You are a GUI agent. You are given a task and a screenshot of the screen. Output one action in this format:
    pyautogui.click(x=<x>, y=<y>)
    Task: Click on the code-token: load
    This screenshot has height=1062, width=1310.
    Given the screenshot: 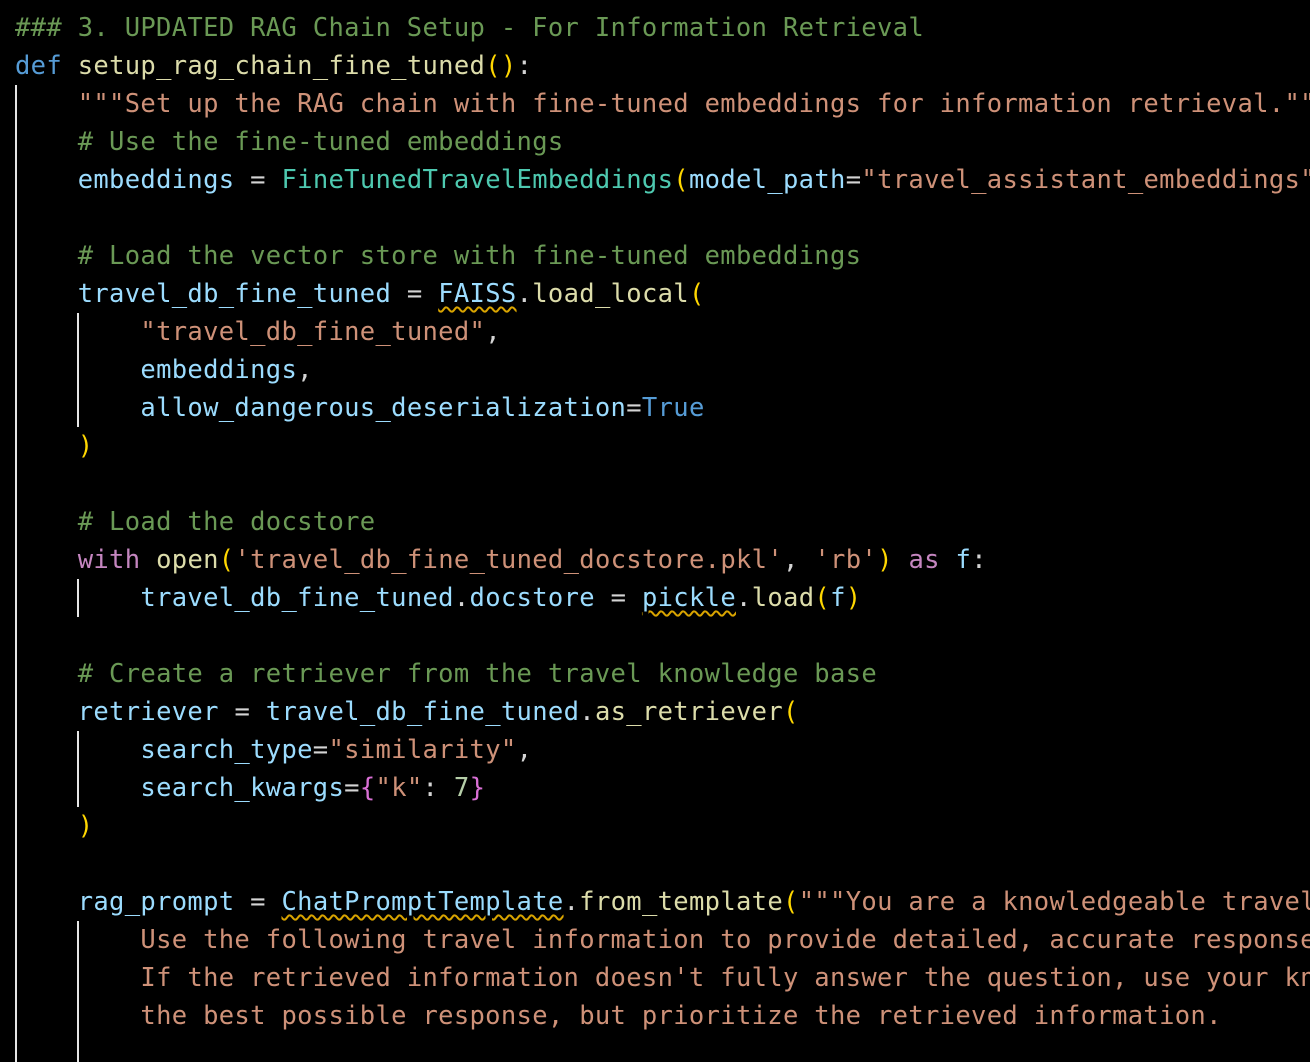 What is the action you would take?
    pyautogui.click(x=783, y=598)
    